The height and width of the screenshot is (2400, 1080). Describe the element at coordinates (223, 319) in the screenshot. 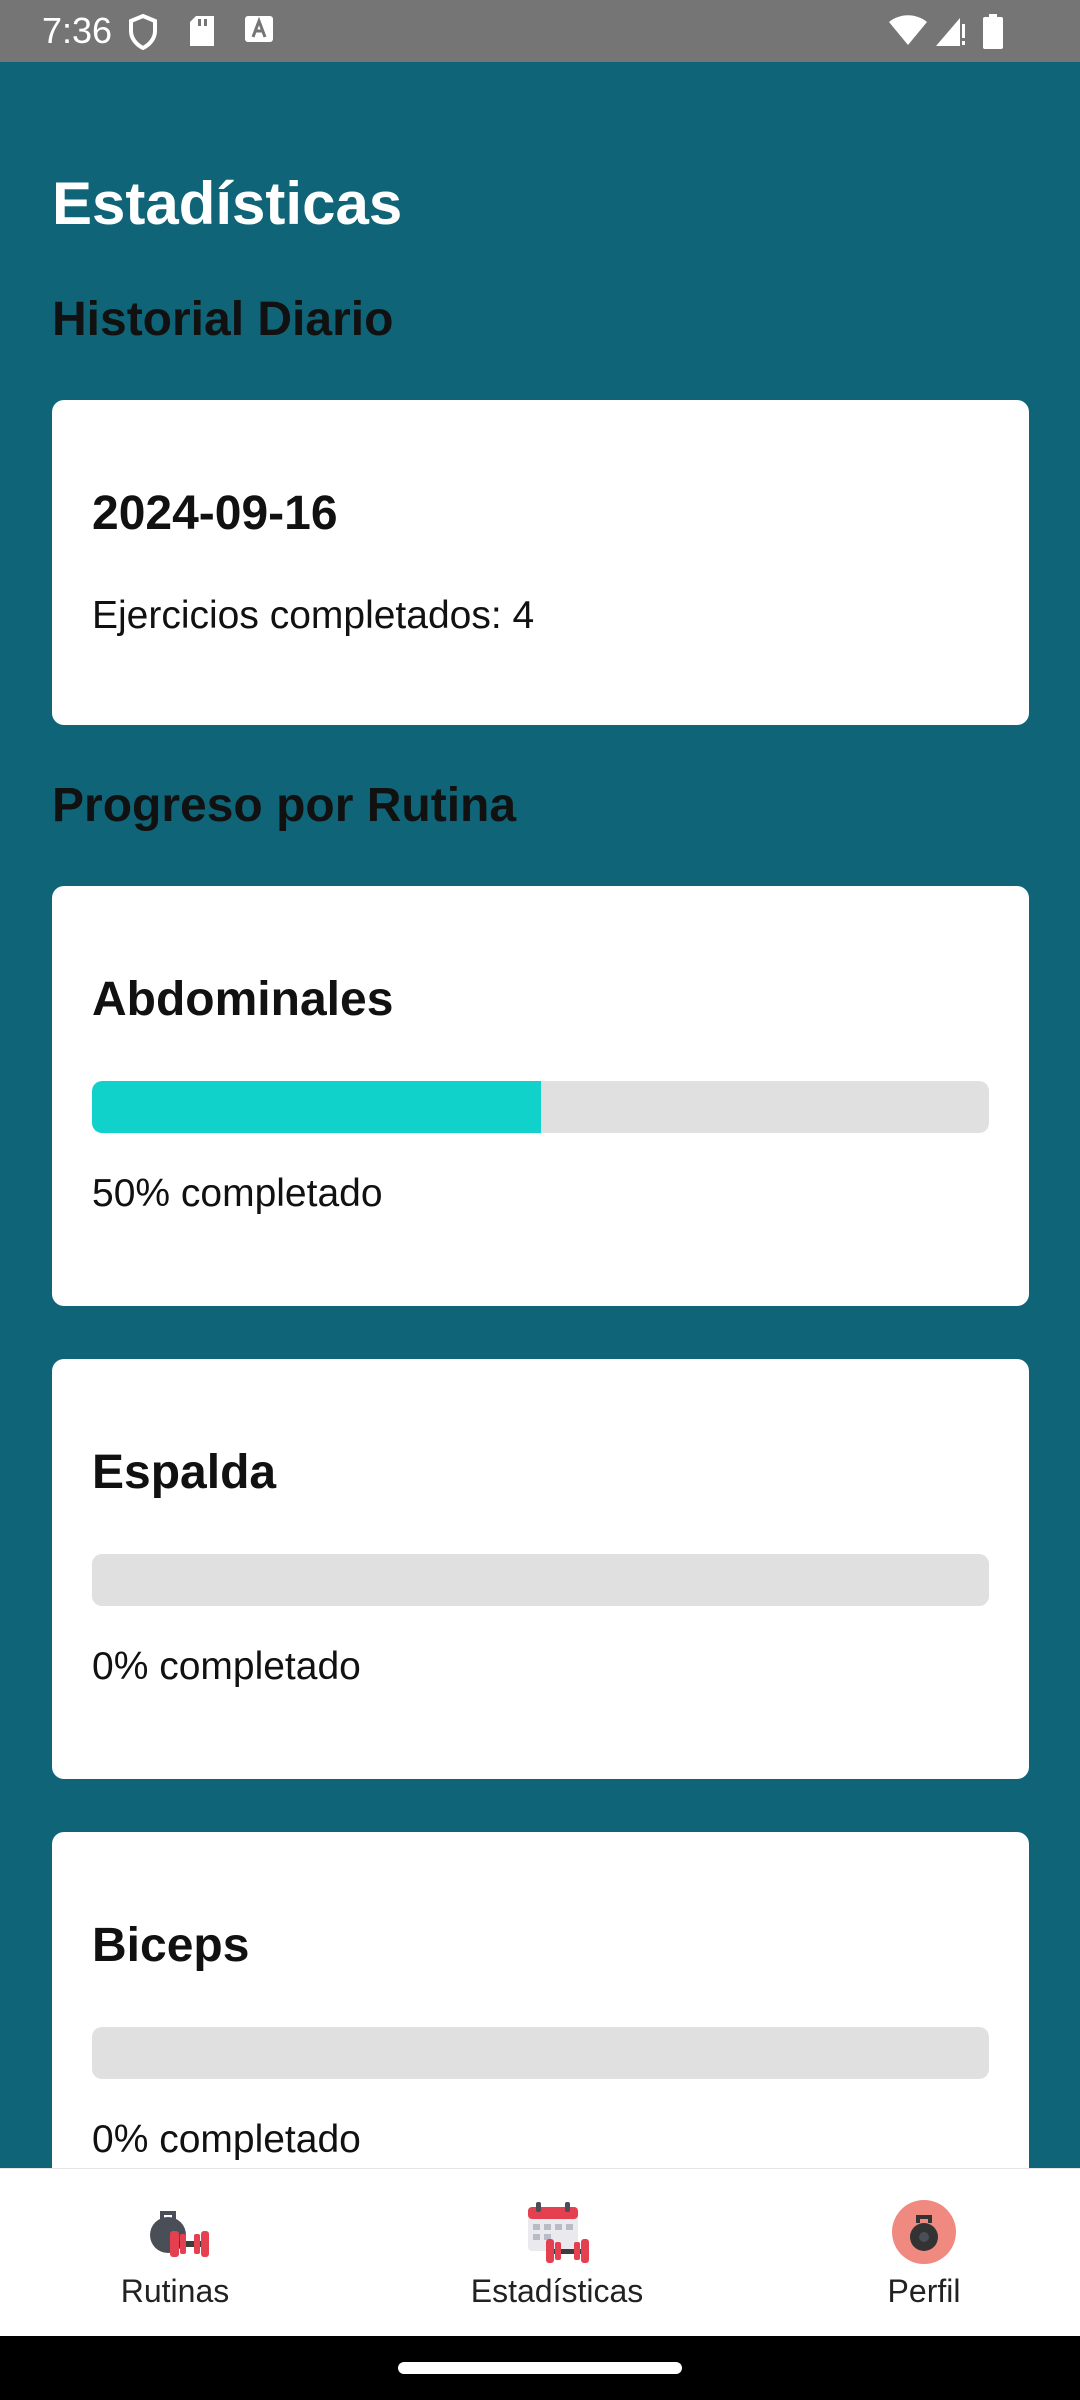

I see `daily-history-heading: Historial Diario` at that location.